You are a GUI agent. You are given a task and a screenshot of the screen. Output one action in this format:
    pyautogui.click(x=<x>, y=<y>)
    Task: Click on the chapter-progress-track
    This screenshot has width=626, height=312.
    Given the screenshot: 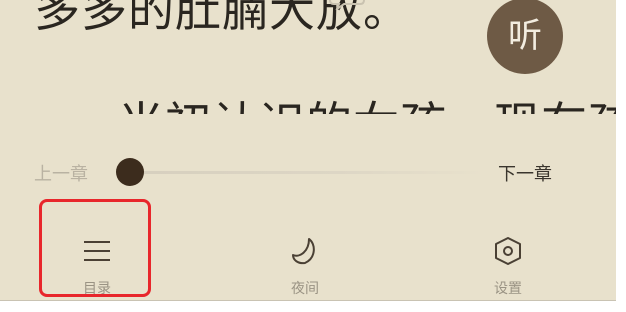 What is the action you would take?
    pyautogui.click(x=302, y=172)
    